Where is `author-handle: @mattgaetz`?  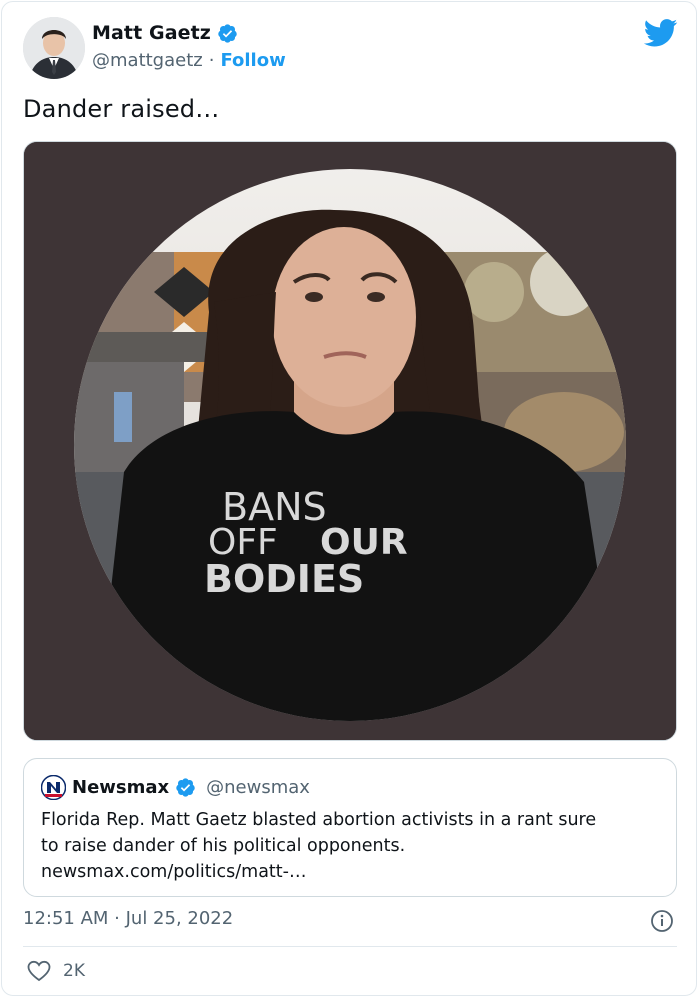
author-handle: @mattgaetz is located at coordinates (147, 60).